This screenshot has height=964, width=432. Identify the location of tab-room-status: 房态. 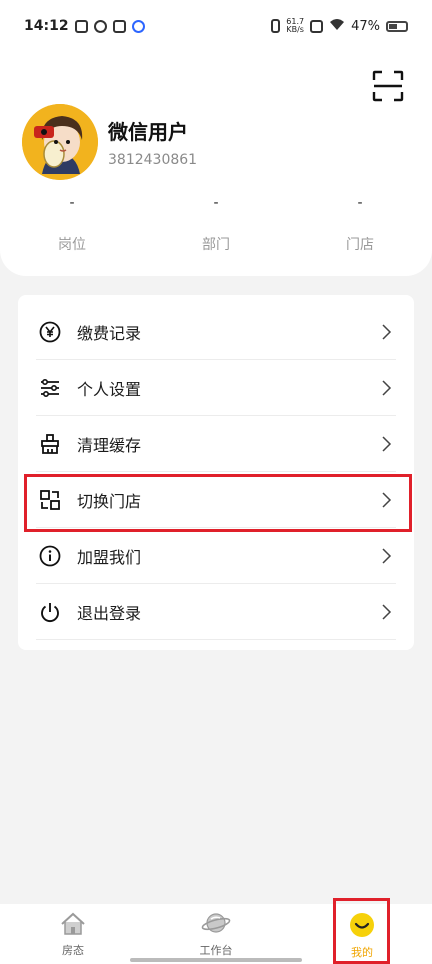
(73, 934).